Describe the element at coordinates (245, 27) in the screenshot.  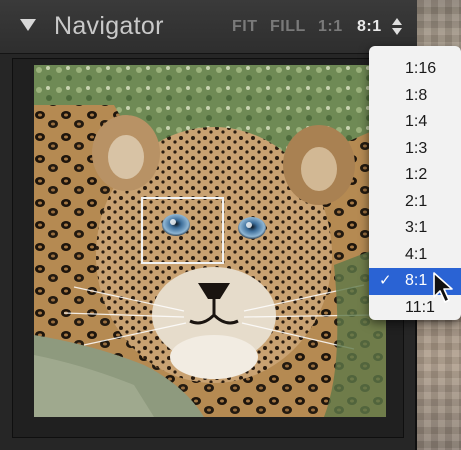
I see `zoom-fit-option: FIT` at that location.